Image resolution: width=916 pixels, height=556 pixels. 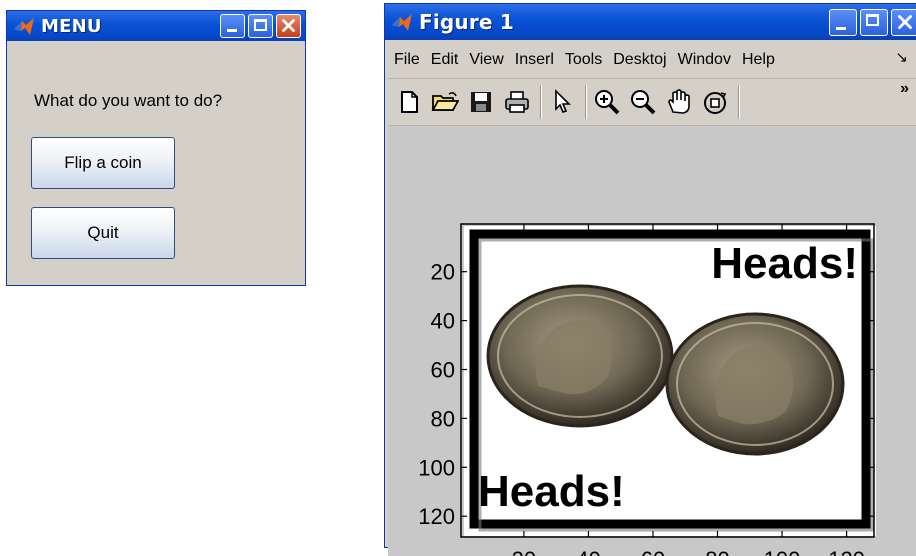 I want to click on image-text-bottom: Heads!, so click(x=551, y=491).